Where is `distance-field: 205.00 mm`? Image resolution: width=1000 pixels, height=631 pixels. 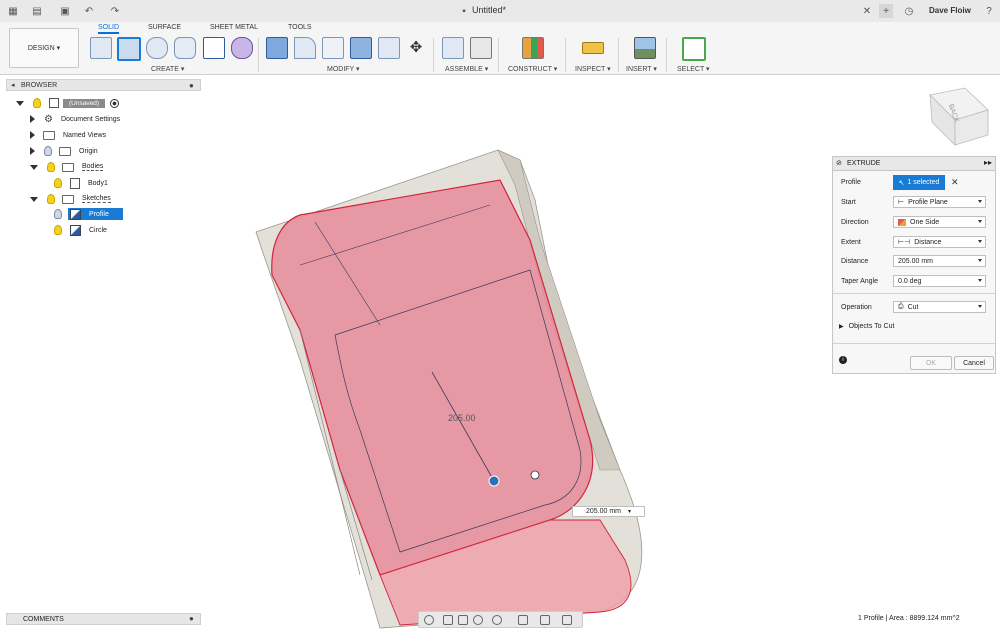 distance-field: 205.00 mm is located at coordinates (939, 261).